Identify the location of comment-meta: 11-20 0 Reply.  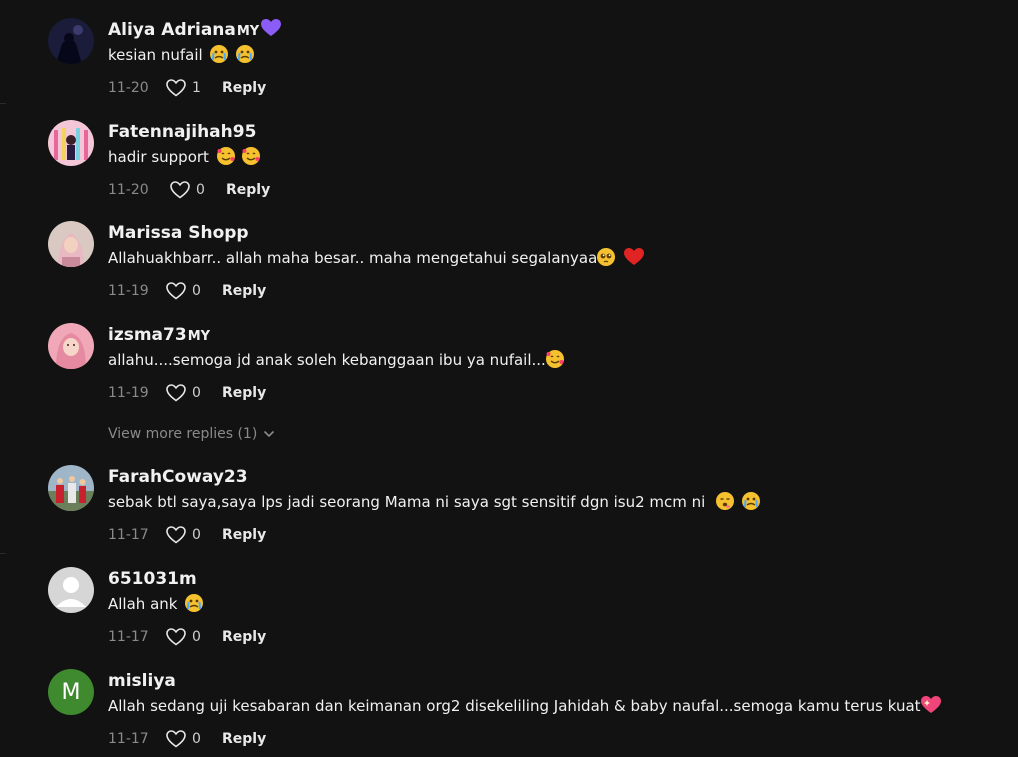
(189, 190).